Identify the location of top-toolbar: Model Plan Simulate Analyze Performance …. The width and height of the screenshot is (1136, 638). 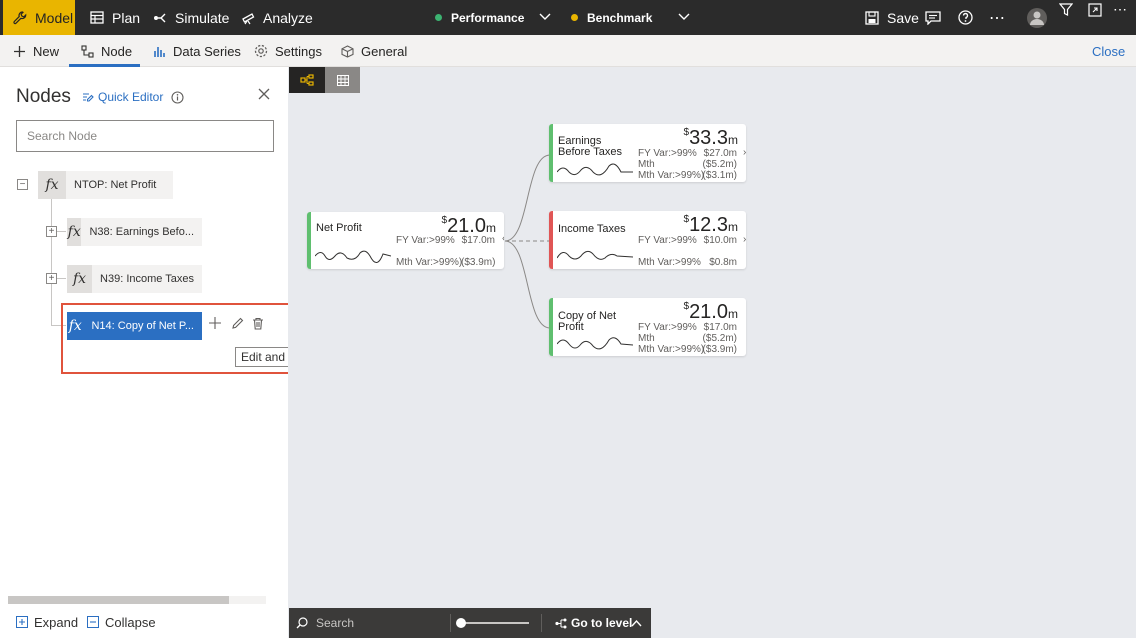
(568, 17).